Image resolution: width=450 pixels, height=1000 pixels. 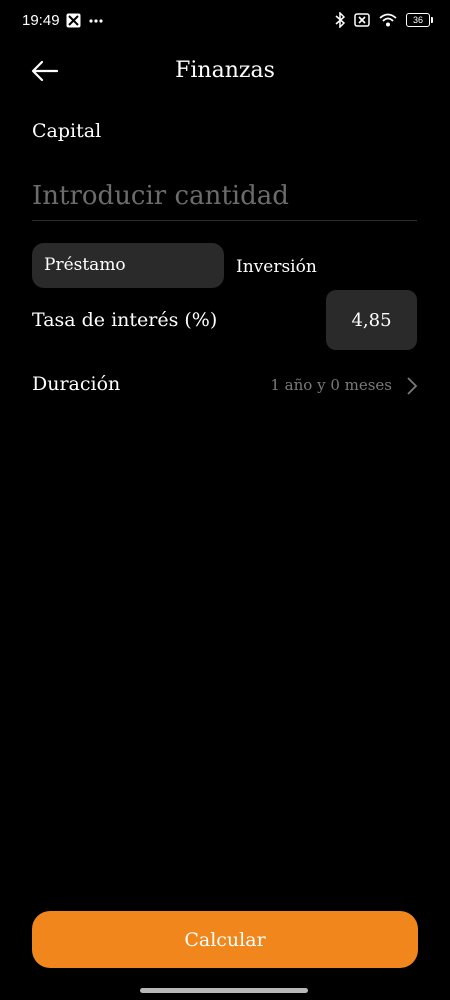 I want to click on duration-label: Duración, so click(x=76, y=384).